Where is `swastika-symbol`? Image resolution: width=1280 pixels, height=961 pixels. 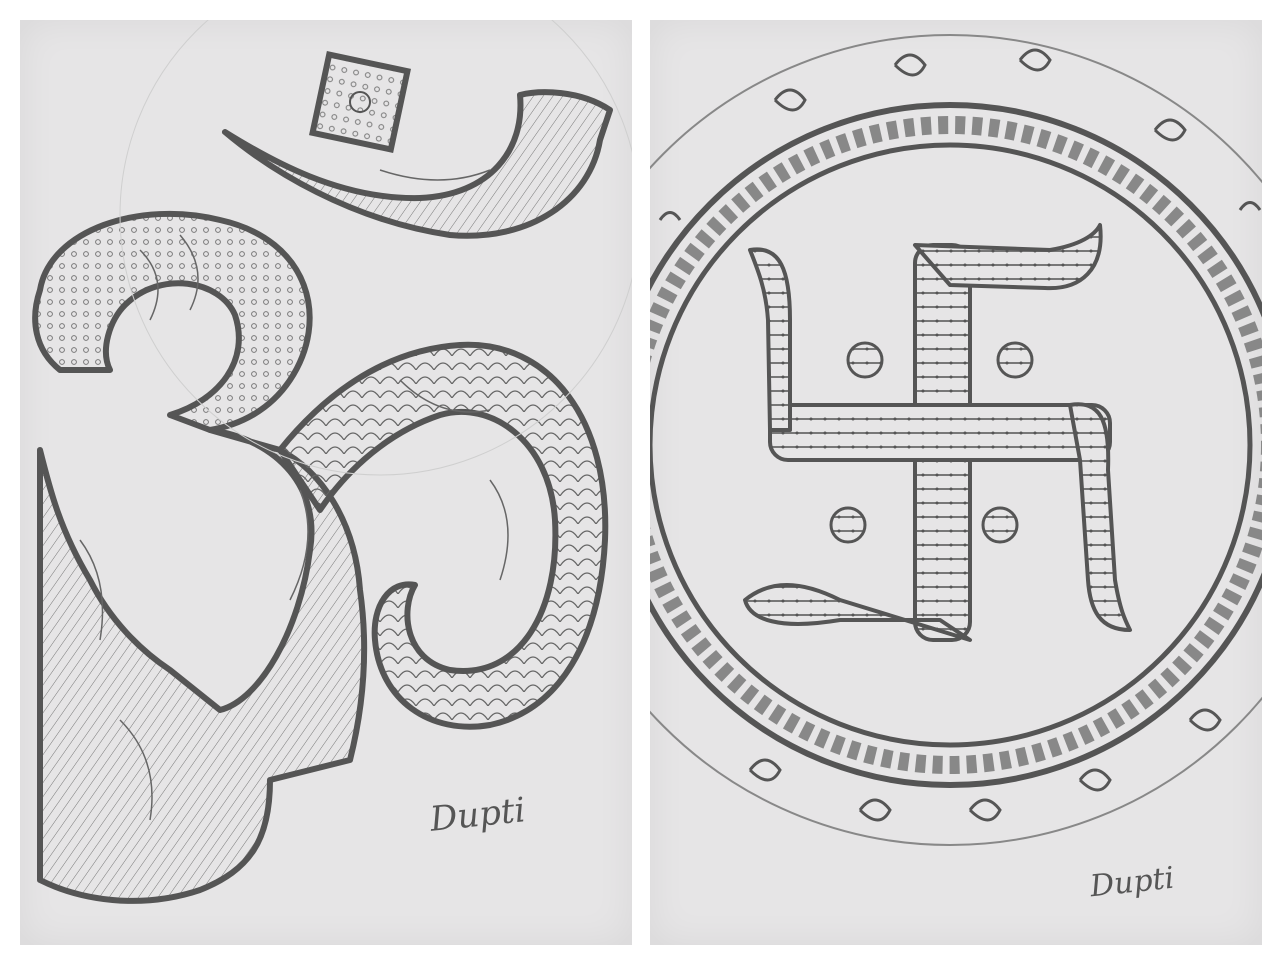 swastika-symbol is located at coordinates (937, 432).